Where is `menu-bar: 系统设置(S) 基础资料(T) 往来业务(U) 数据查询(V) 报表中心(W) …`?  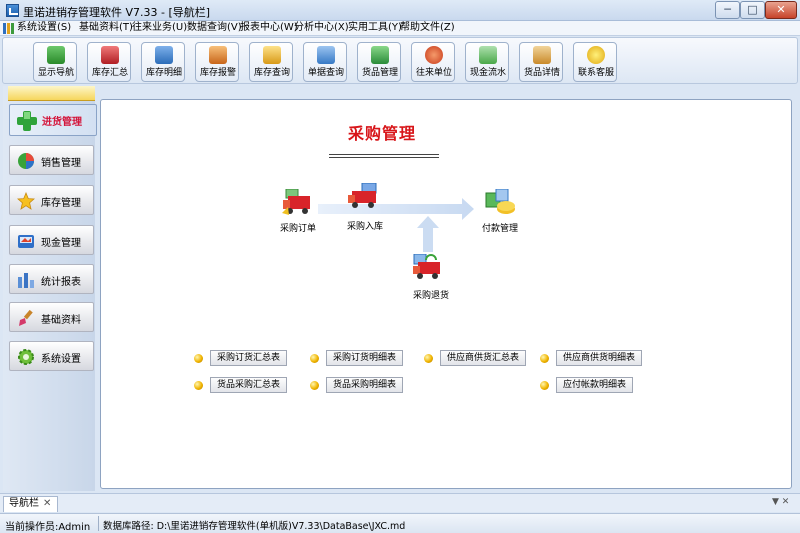 menu-bar: 系统设置(S) 基础资料(T) 往来业务(U) 数据查询(V) 报表中心(W) … is located at coordinates (400, 28).